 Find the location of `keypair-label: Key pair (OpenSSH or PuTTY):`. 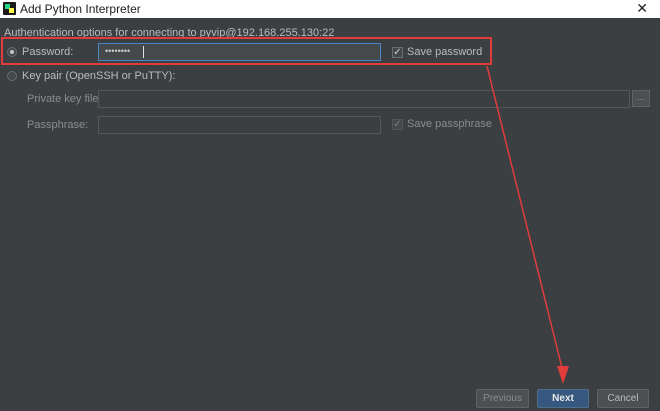

keypair-label: Key pair (OpenSSH or PuTTY): is located at coordinates (99, 76).